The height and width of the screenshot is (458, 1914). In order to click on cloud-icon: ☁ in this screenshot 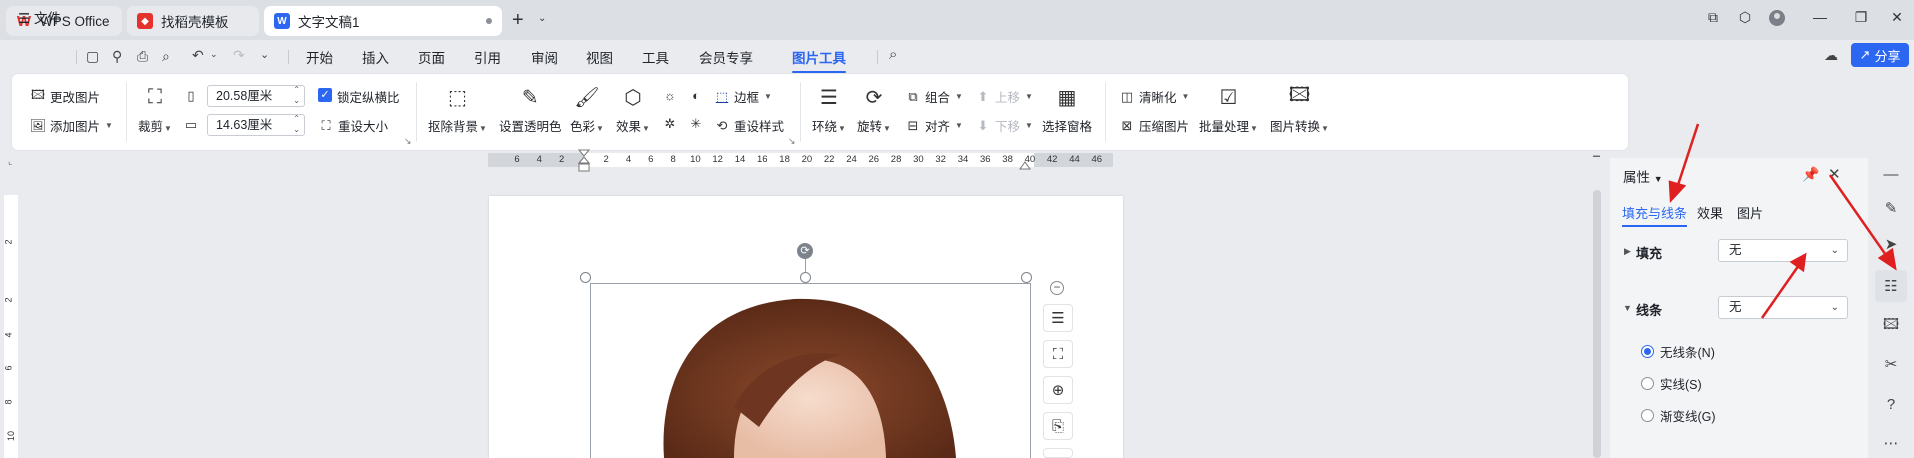, I will do `click(1831, 55)`.